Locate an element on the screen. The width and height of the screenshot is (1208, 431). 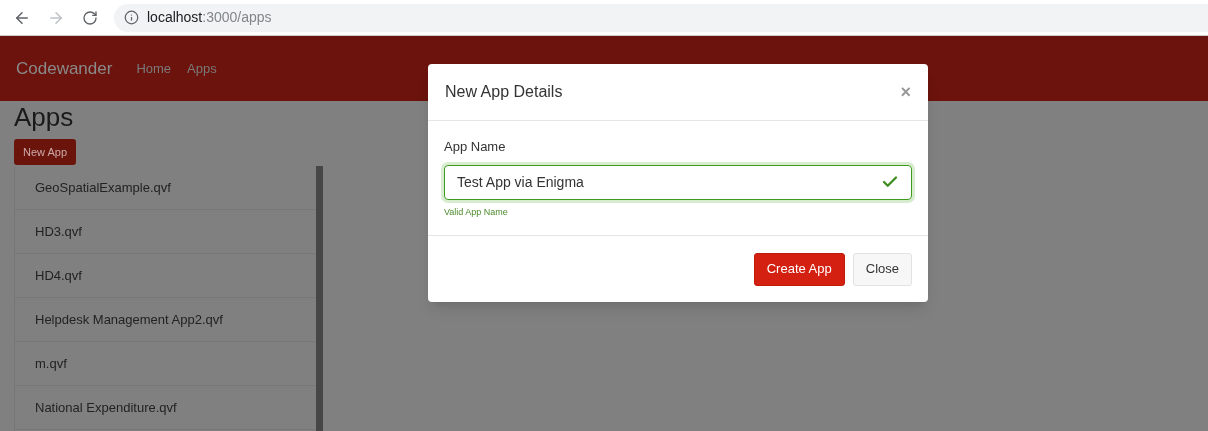
modal-title: New App Details is located at coordinates (504, 92).